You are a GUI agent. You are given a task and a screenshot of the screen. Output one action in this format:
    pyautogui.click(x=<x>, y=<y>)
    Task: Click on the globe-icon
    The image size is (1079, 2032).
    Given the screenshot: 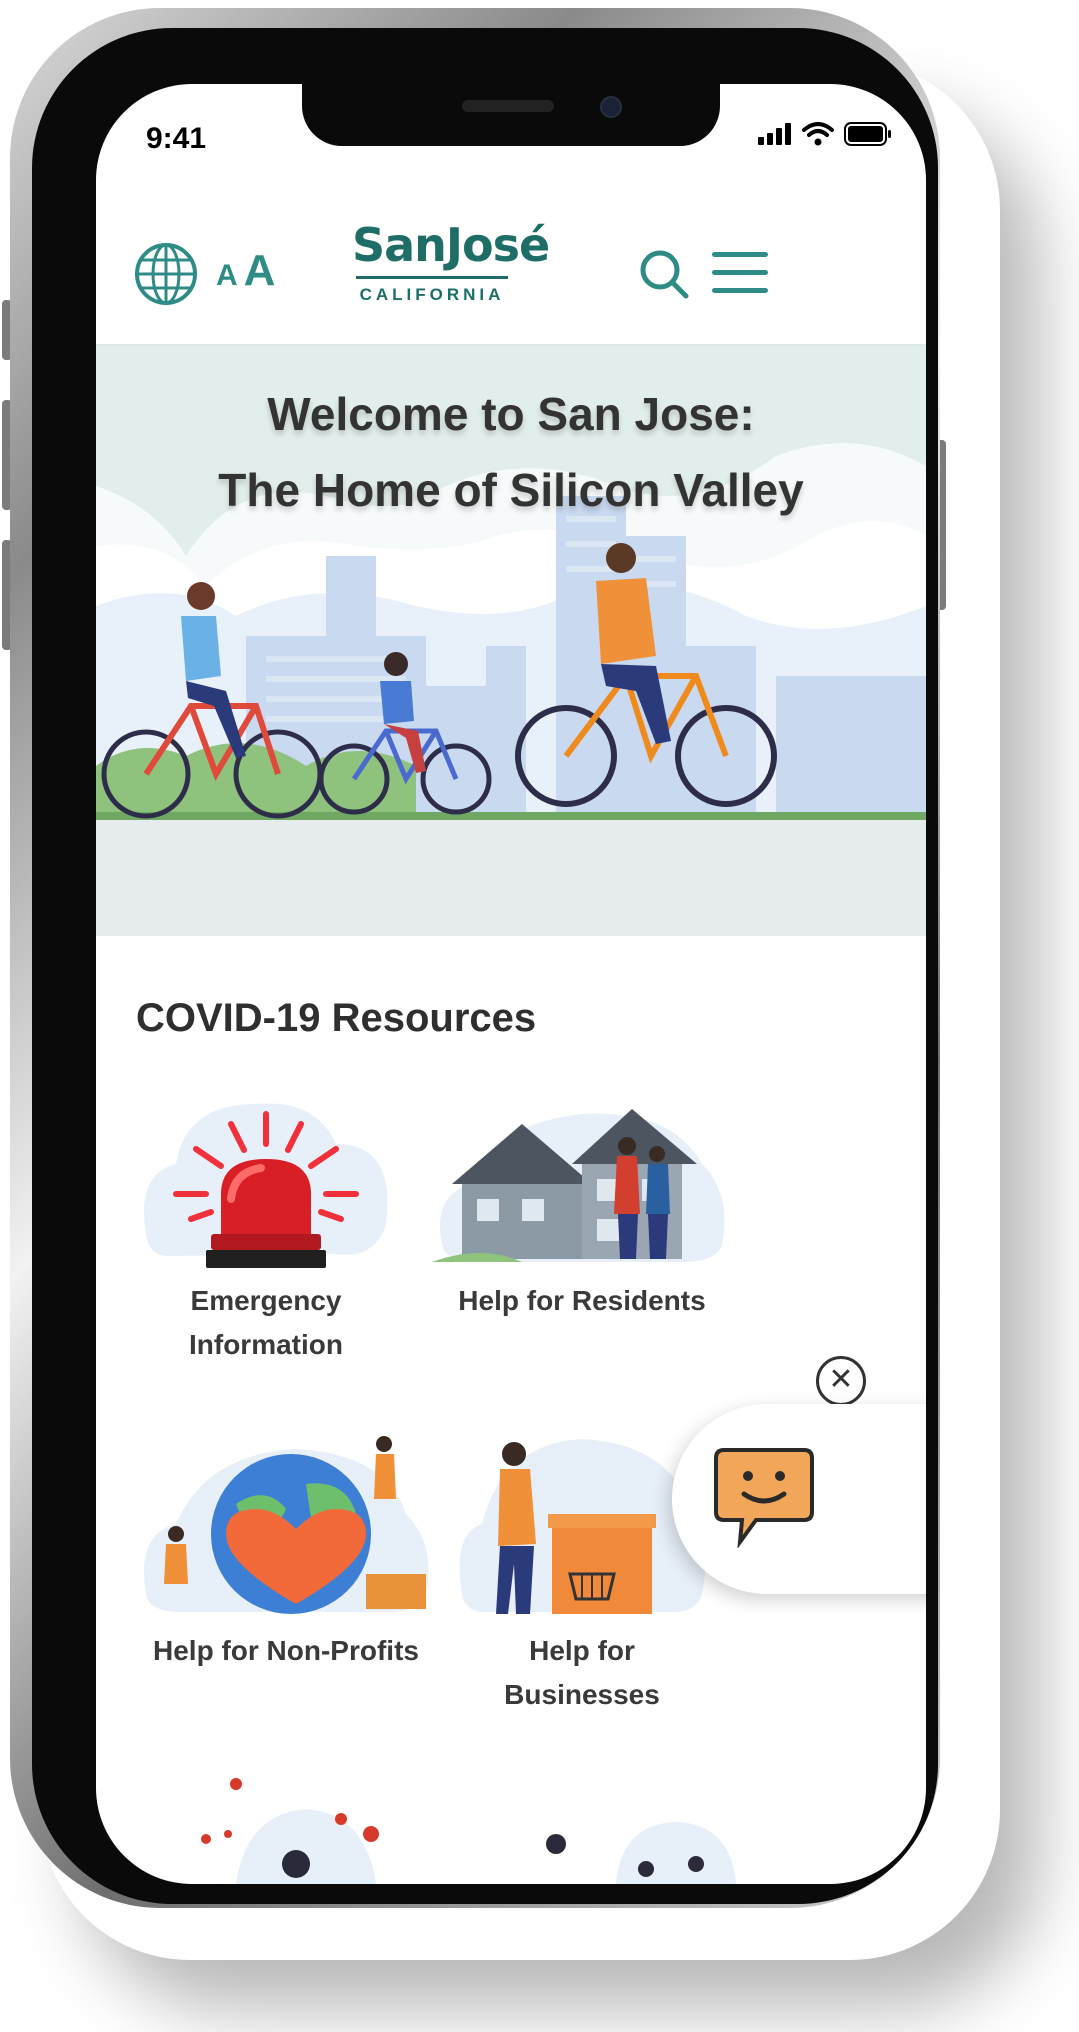 What is the action you would take?
    pyautogui.click(x=166, y=274)
    